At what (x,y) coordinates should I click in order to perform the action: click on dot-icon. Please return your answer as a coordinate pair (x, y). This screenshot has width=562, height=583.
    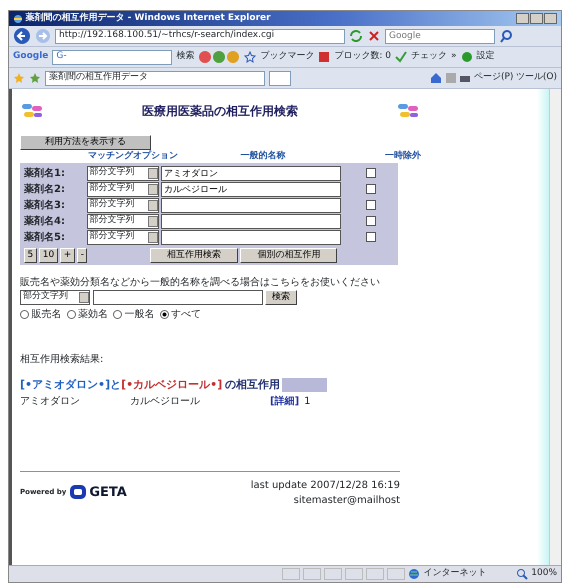
    Looking at the image, I should click on (466, 57).